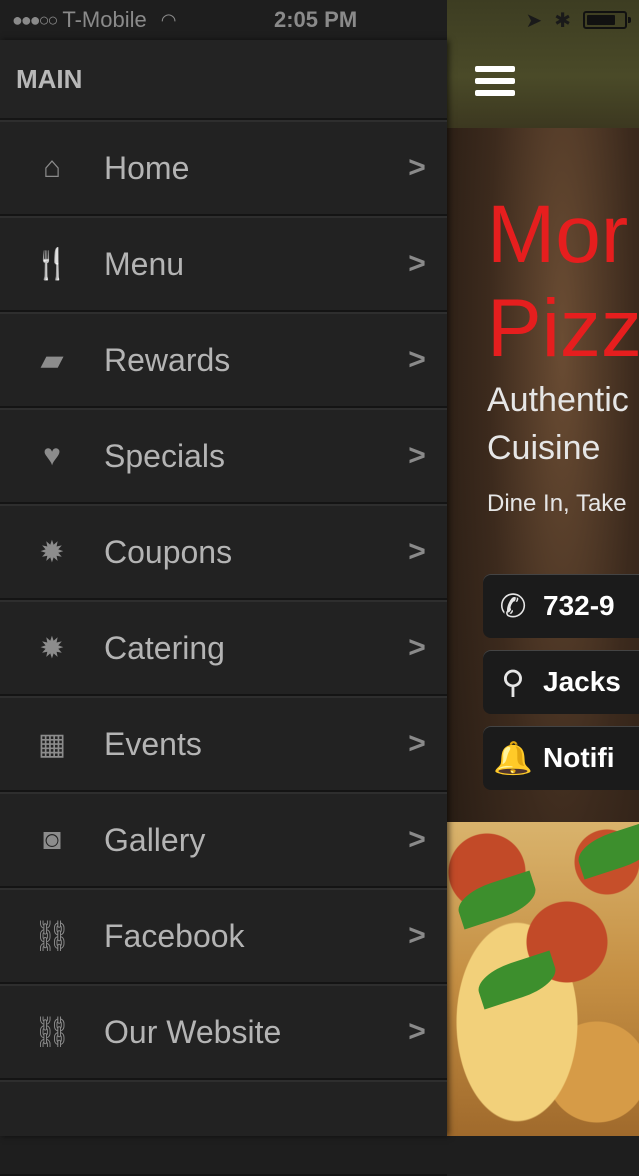  I want to click on sidebar-item-label: Rewards, so click(167, 359).